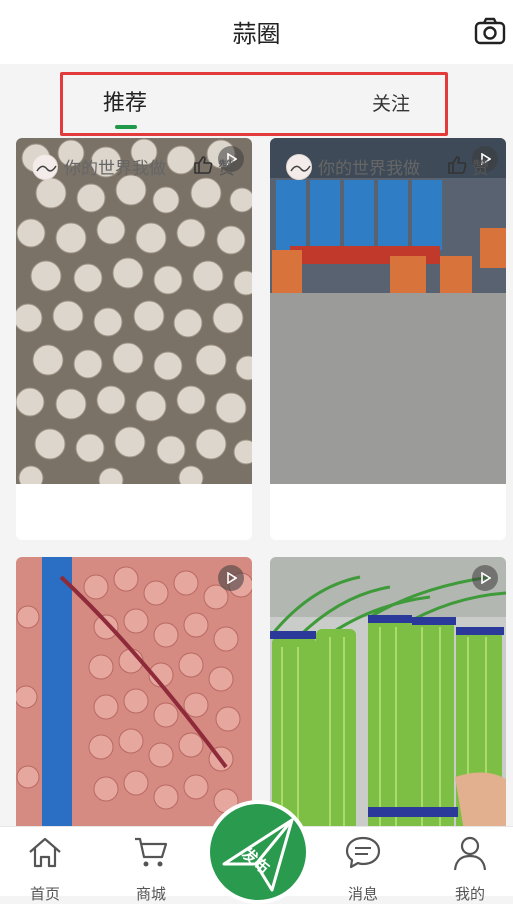 The image size is (513, 904). Describe the element at coordinates (469, 894) in the screenshot. I see `tab-mine-label: 我的` at that location.